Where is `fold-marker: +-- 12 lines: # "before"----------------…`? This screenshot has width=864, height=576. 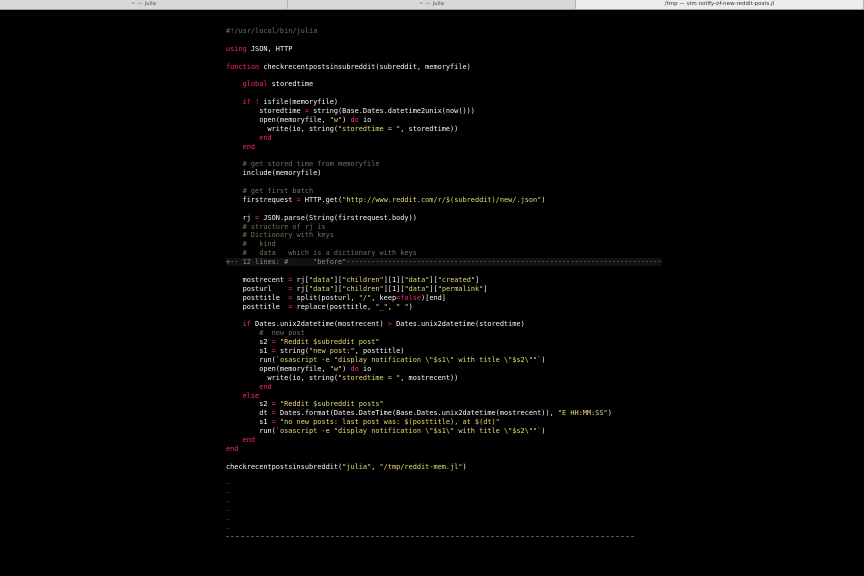 fold-marker: +-- 12 lines: # "before"----------------… is located at coordinates (444, 262).